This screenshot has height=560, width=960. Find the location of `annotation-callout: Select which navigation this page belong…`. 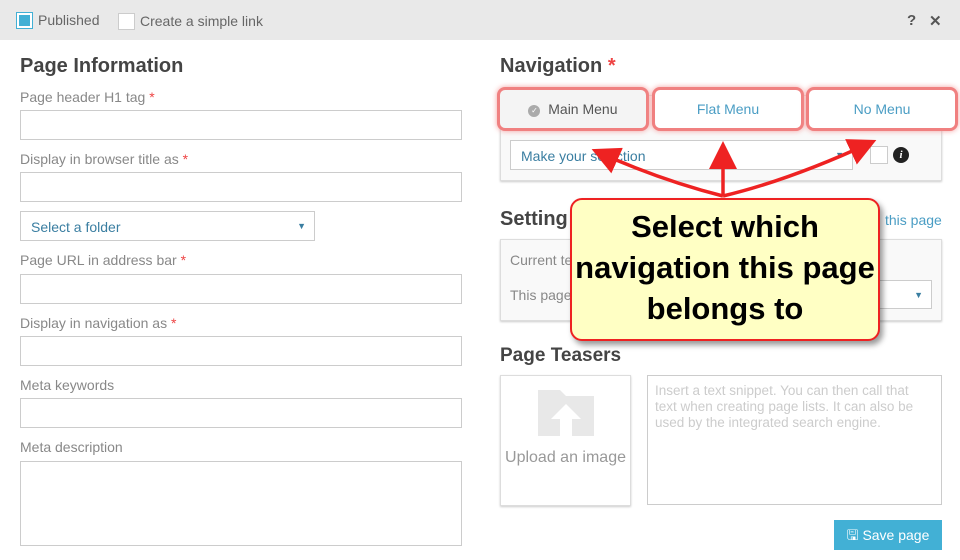

annotation-callout: Select which navigation this page belong… is located at coordinates (725, 269).